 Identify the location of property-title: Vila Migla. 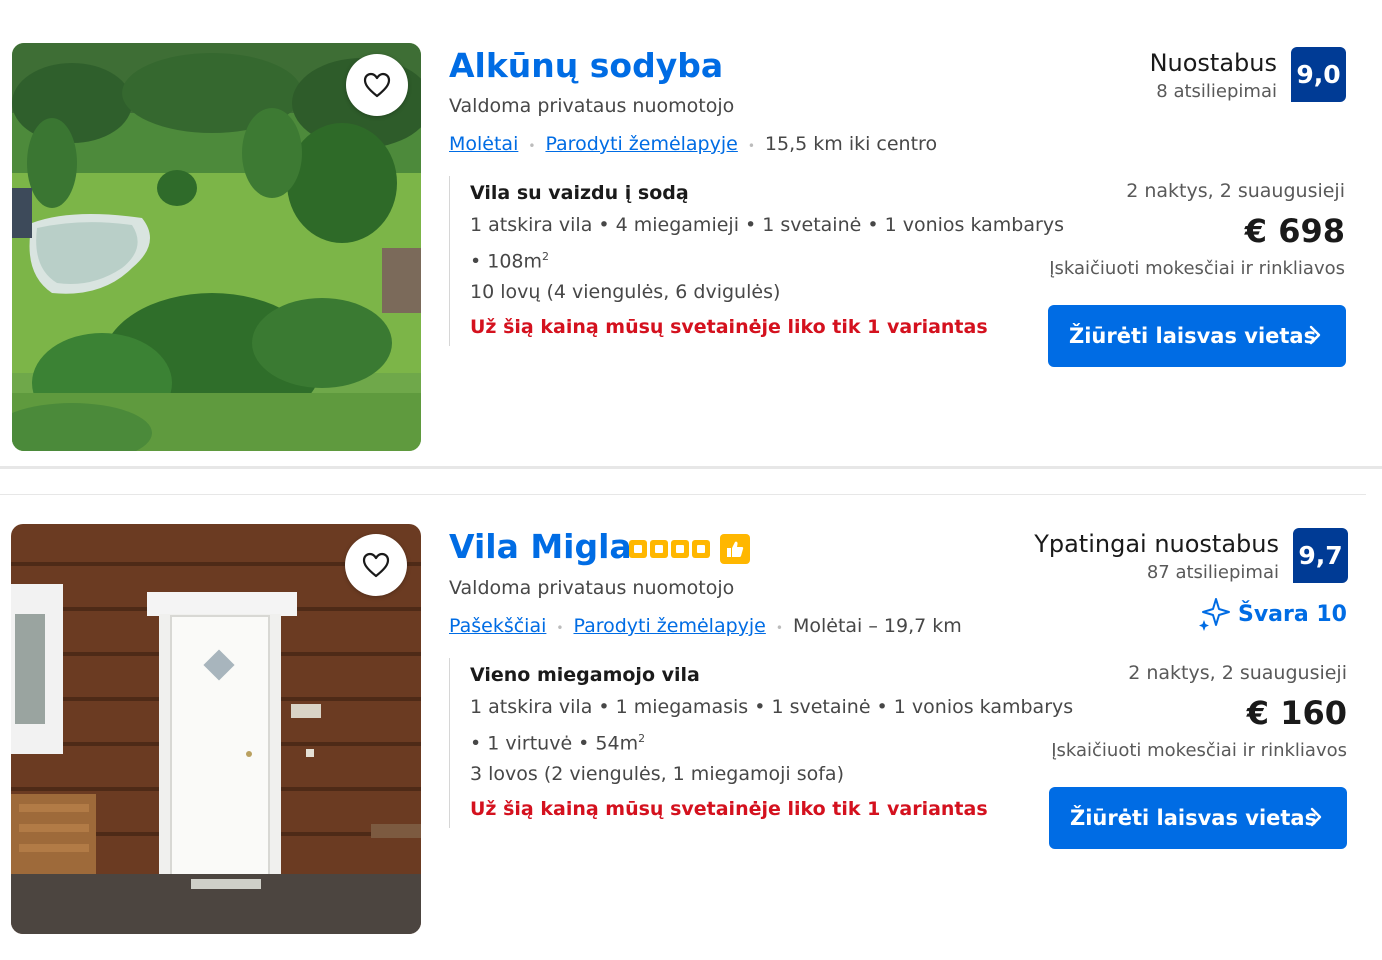
(540, 546).